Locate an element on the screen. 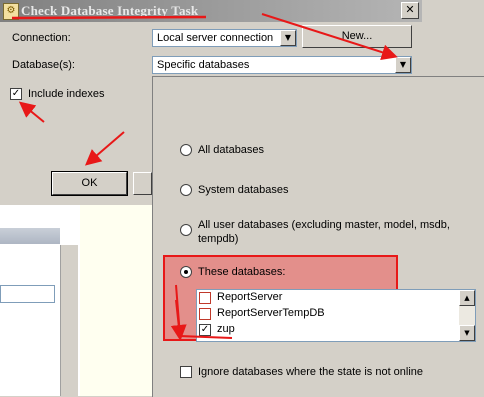 The image size is (484, 397). scroll-up-icon: ▲ is located at coordinates (467, 298).